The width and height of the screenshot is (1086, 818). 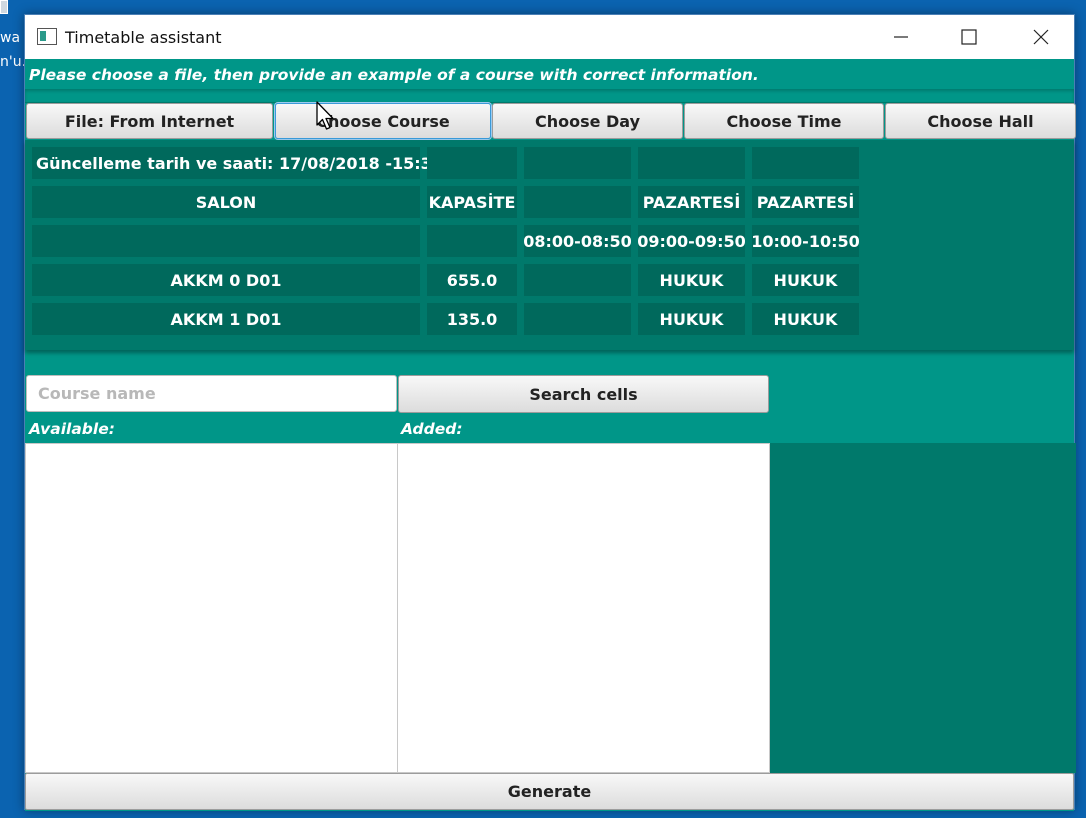 What do you see at coordinates (587, 121) in the screenshot?
I see `choose-day-button: Choose Day` at bounding box center [587, 121].